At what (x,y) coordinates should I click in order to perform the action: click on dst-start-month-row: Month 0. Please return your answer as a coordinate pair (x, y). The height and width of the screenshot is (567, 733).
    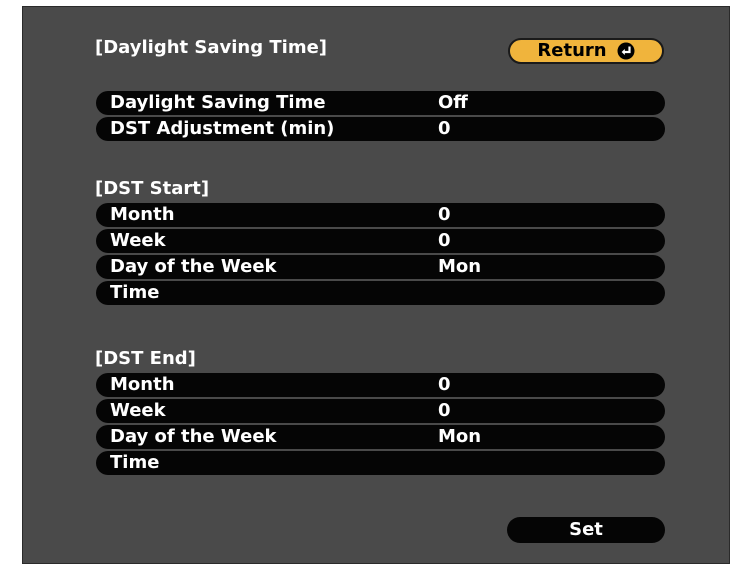
    Looking at the image, I should click on (380, 215).